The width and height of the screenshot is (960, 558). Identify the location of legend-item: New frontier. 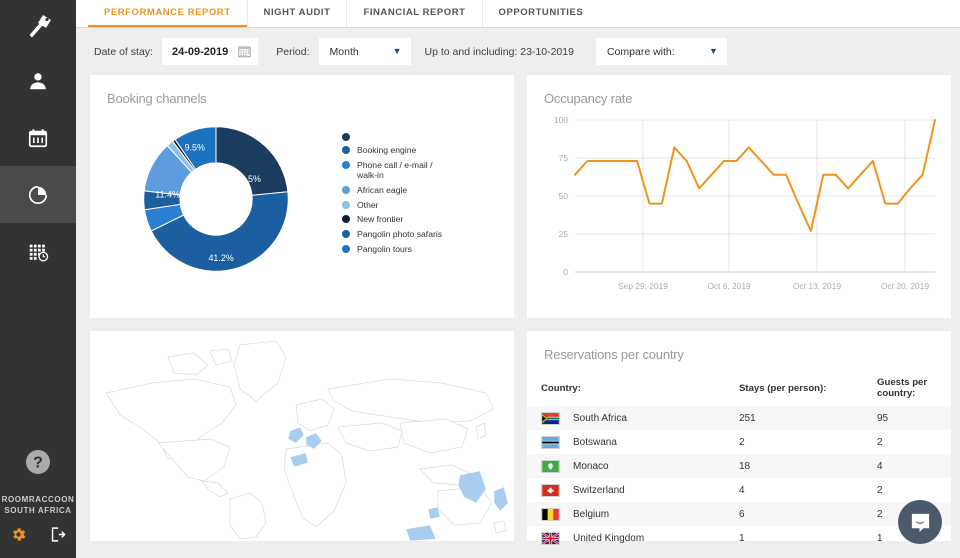
(392, 219).